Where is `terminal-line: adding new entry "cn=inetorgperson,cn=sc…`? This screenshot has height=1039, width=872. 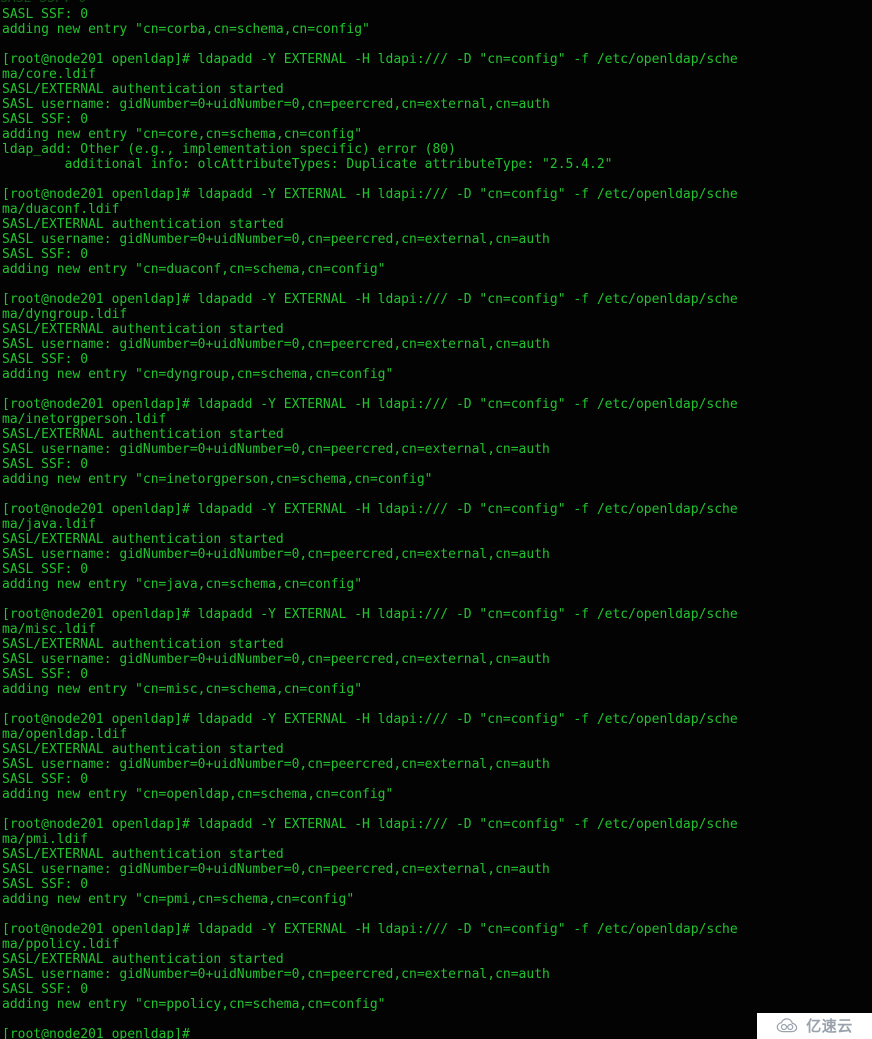
terminal-line: adding new entry "cn=inetorgperson,cn=sc… is located at coordinates (217, 479).